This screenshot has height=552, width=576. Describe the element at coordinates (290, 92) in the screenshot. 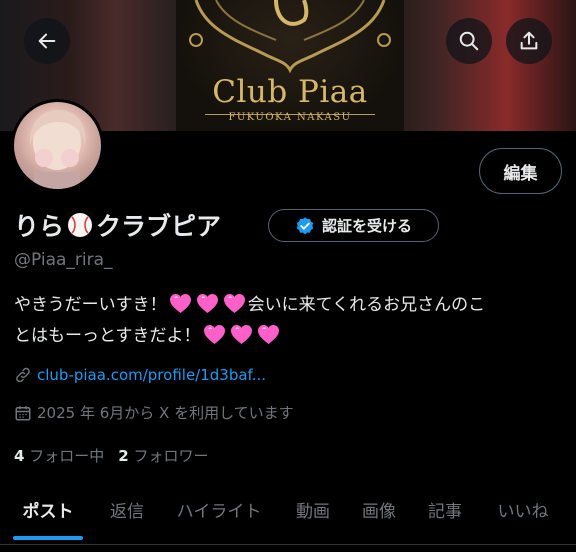

I see `banner-brand-text: Club Piaa` at that location.